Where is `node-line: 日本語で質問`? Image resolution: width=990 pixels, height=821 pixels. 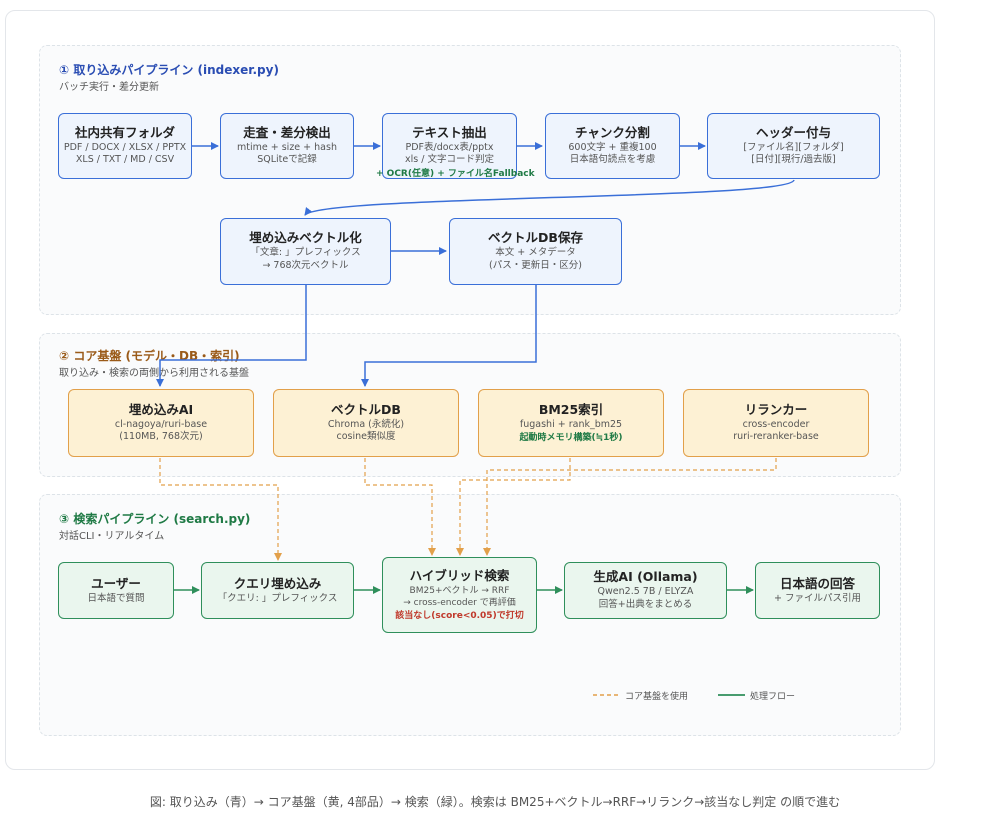
node-line: 日本語で質問 is located at coordinates (116, 598).